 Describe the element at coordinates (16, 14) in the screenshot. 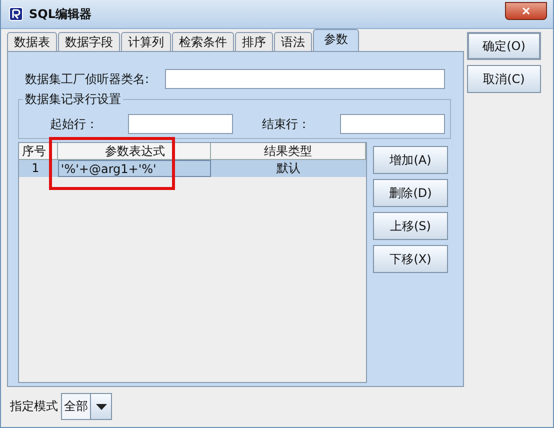

I see `app-icon` at that location.